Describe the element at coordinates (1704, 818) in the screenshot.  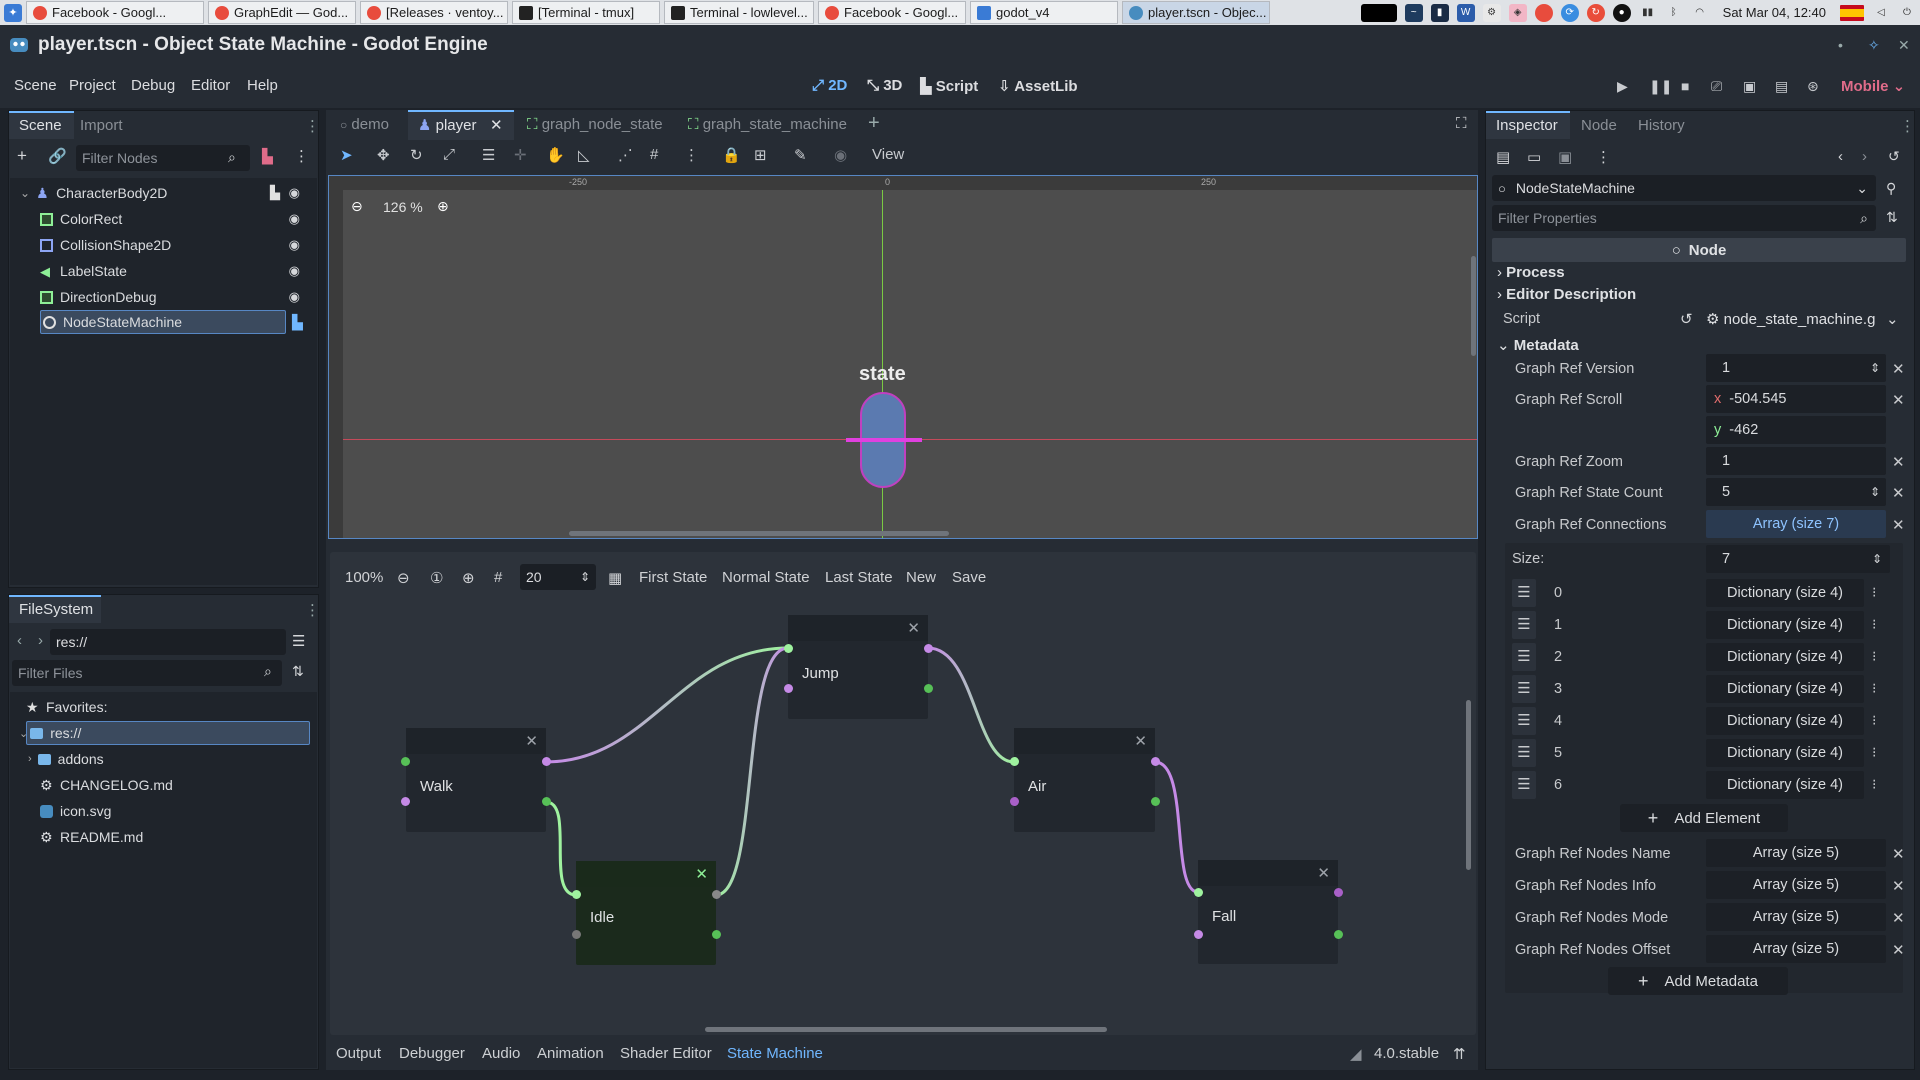
I see `add-element-button: + Add Element` at that location.